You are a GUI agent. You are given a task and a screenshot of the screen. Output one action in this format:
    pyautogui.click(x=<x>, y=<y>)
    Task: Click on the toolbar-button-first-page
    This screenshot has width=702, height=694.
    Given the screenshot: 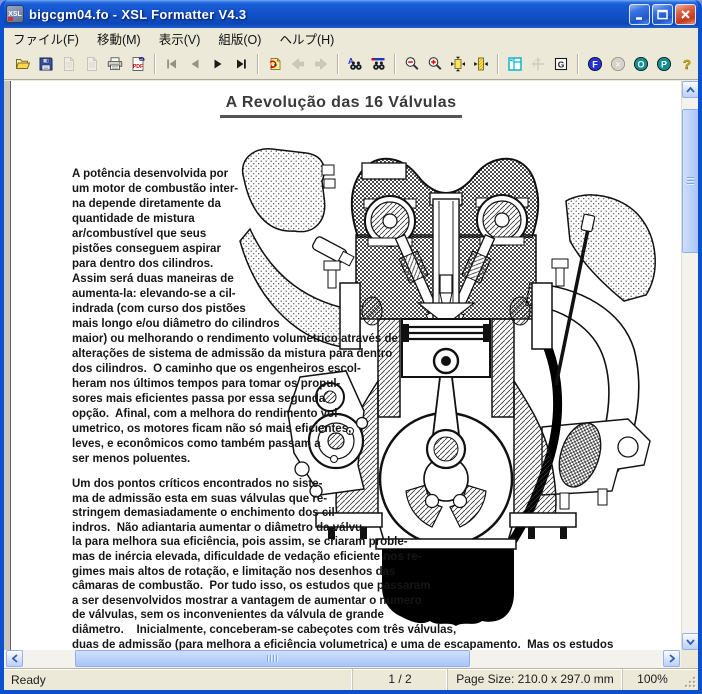 What is the action you would take?
    pyautogui.click(x=172, y=64)
    